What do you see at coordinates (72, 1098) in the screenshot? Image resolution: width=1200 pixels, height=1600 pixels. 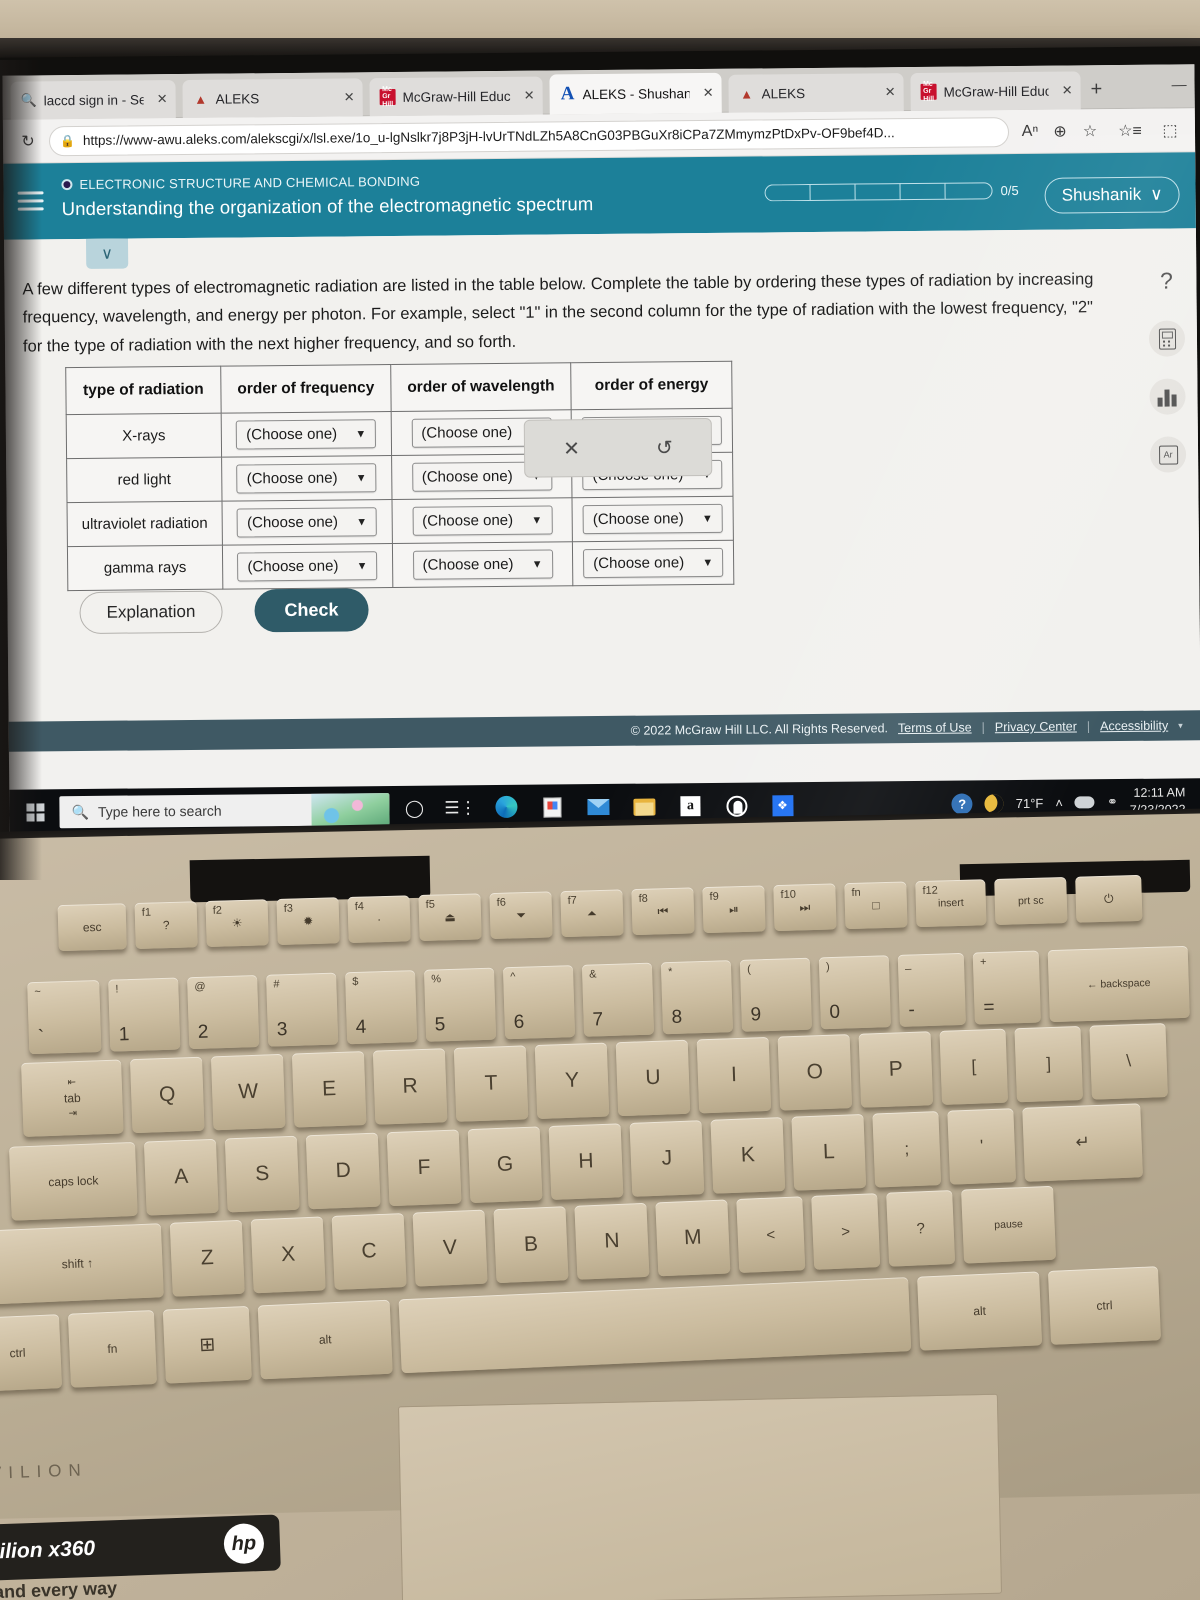 I see `key-tab: ⇤ tab ⇥` at bounding box center [72, 1098].